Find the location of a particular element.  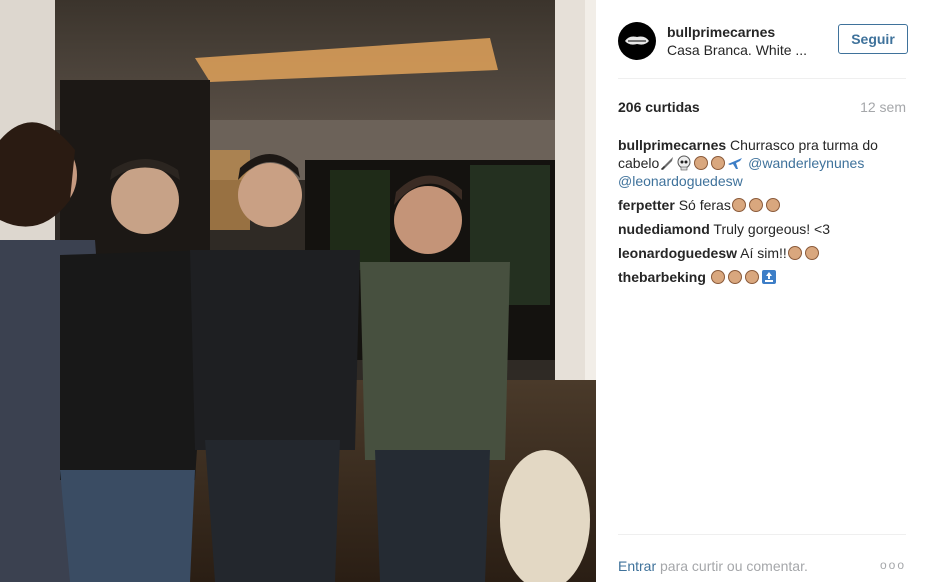

prompt-text: para curtir ou comentar. is located at coordinates (734, 566).